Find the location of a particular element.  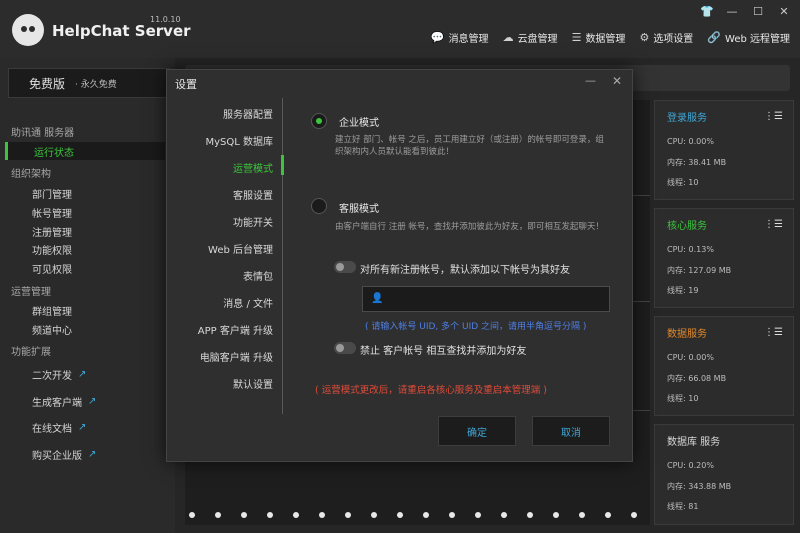

skin-icon: 👕 is located at coordinates (707, 11).